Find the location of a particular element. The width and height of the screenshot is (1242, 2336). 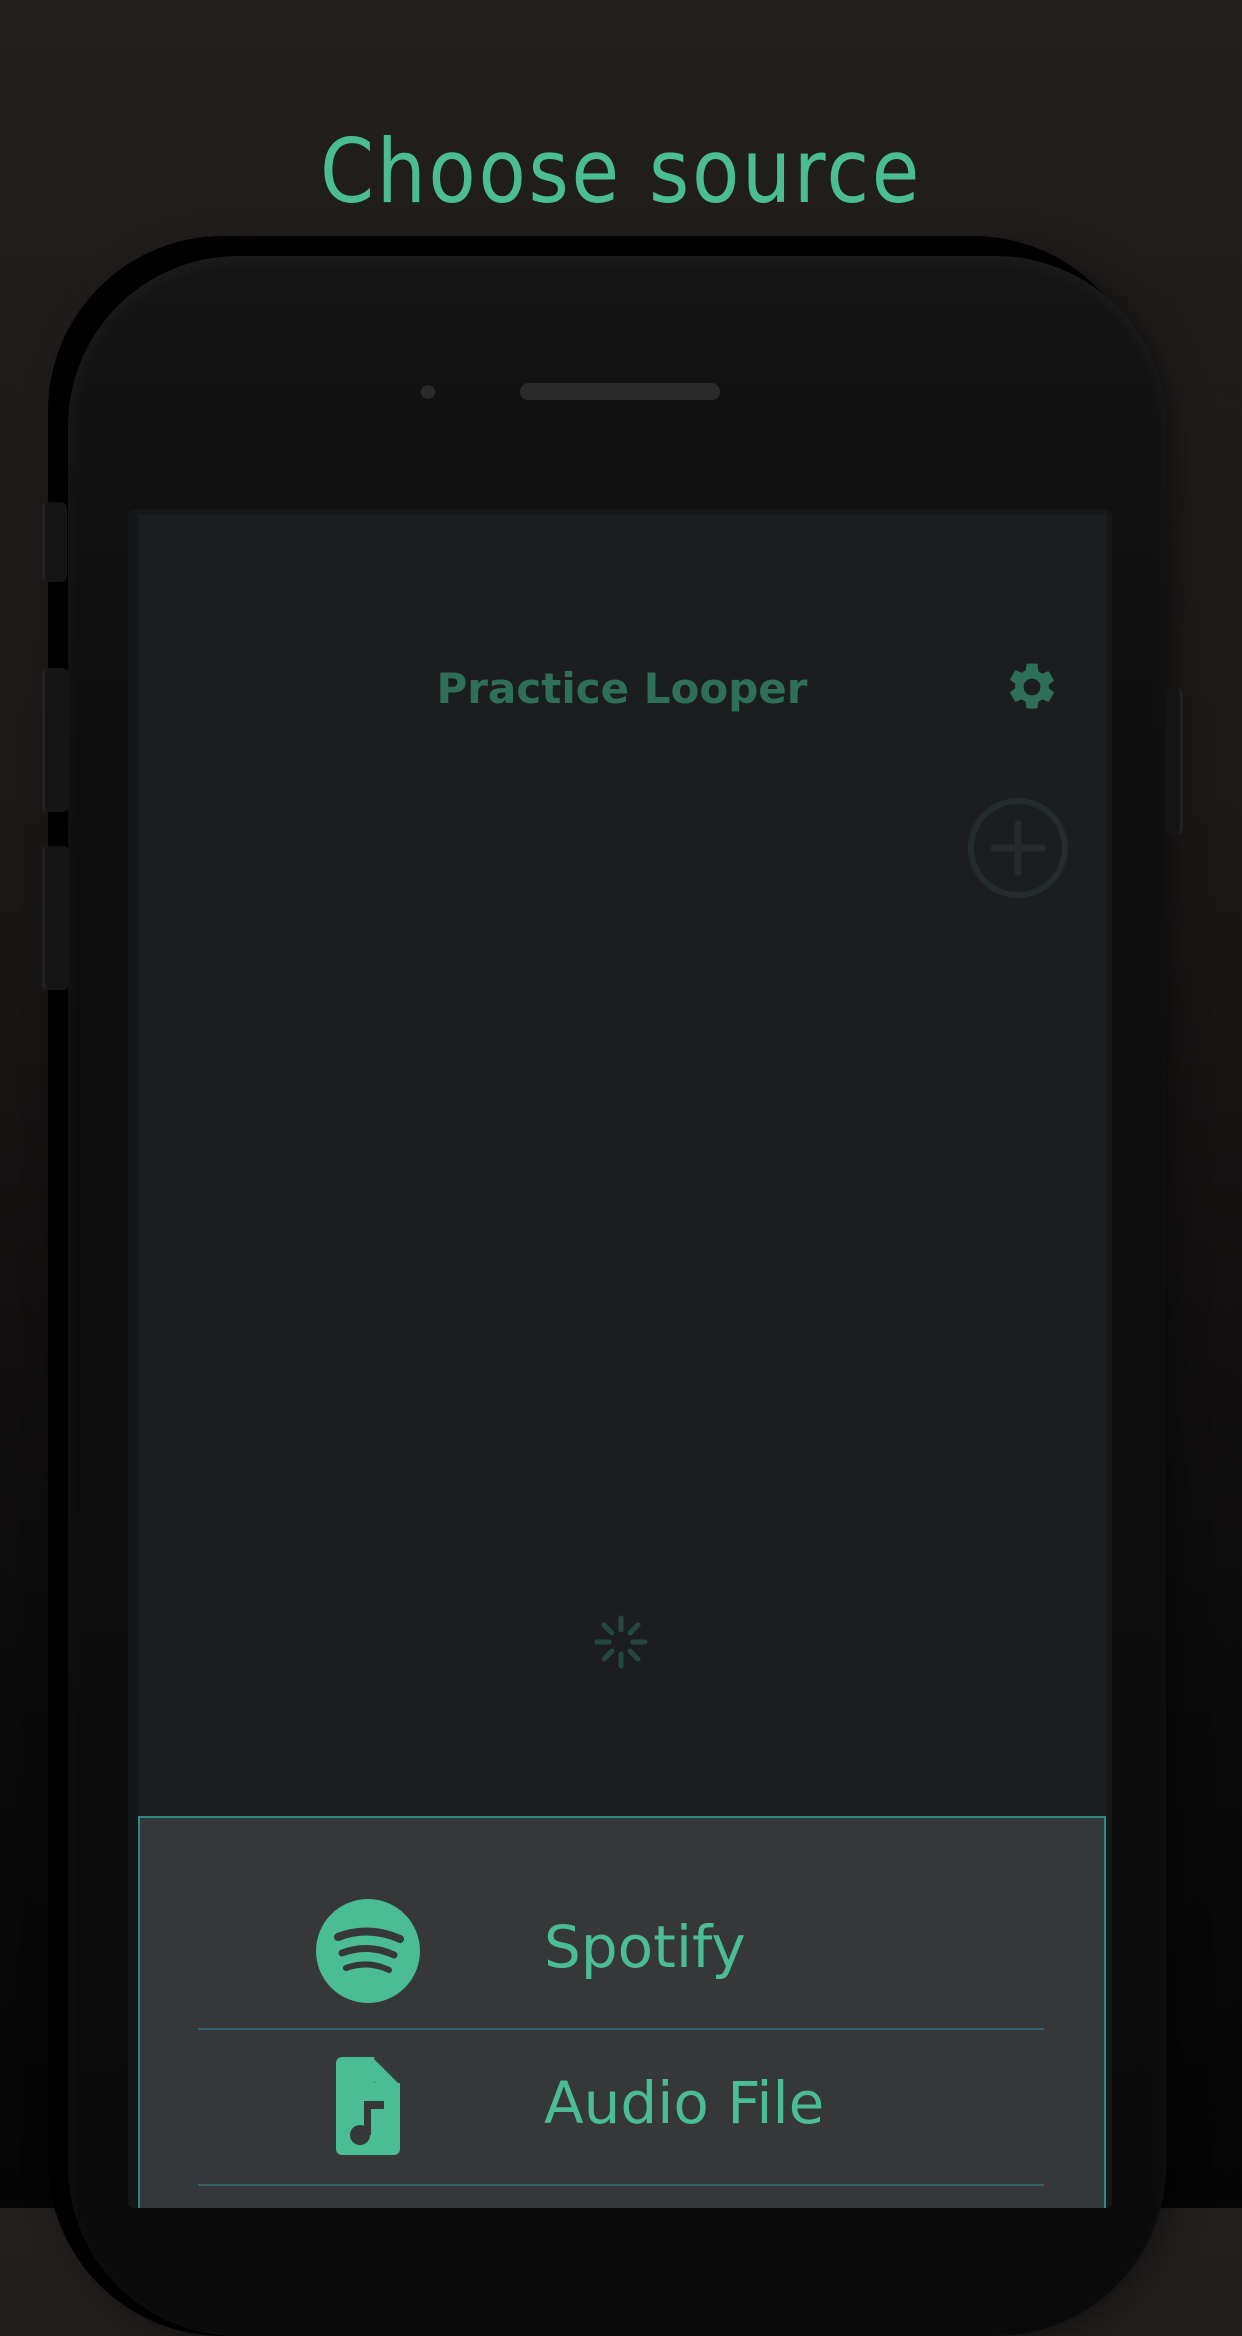

mute-switch is located at coordinates (54, 542).